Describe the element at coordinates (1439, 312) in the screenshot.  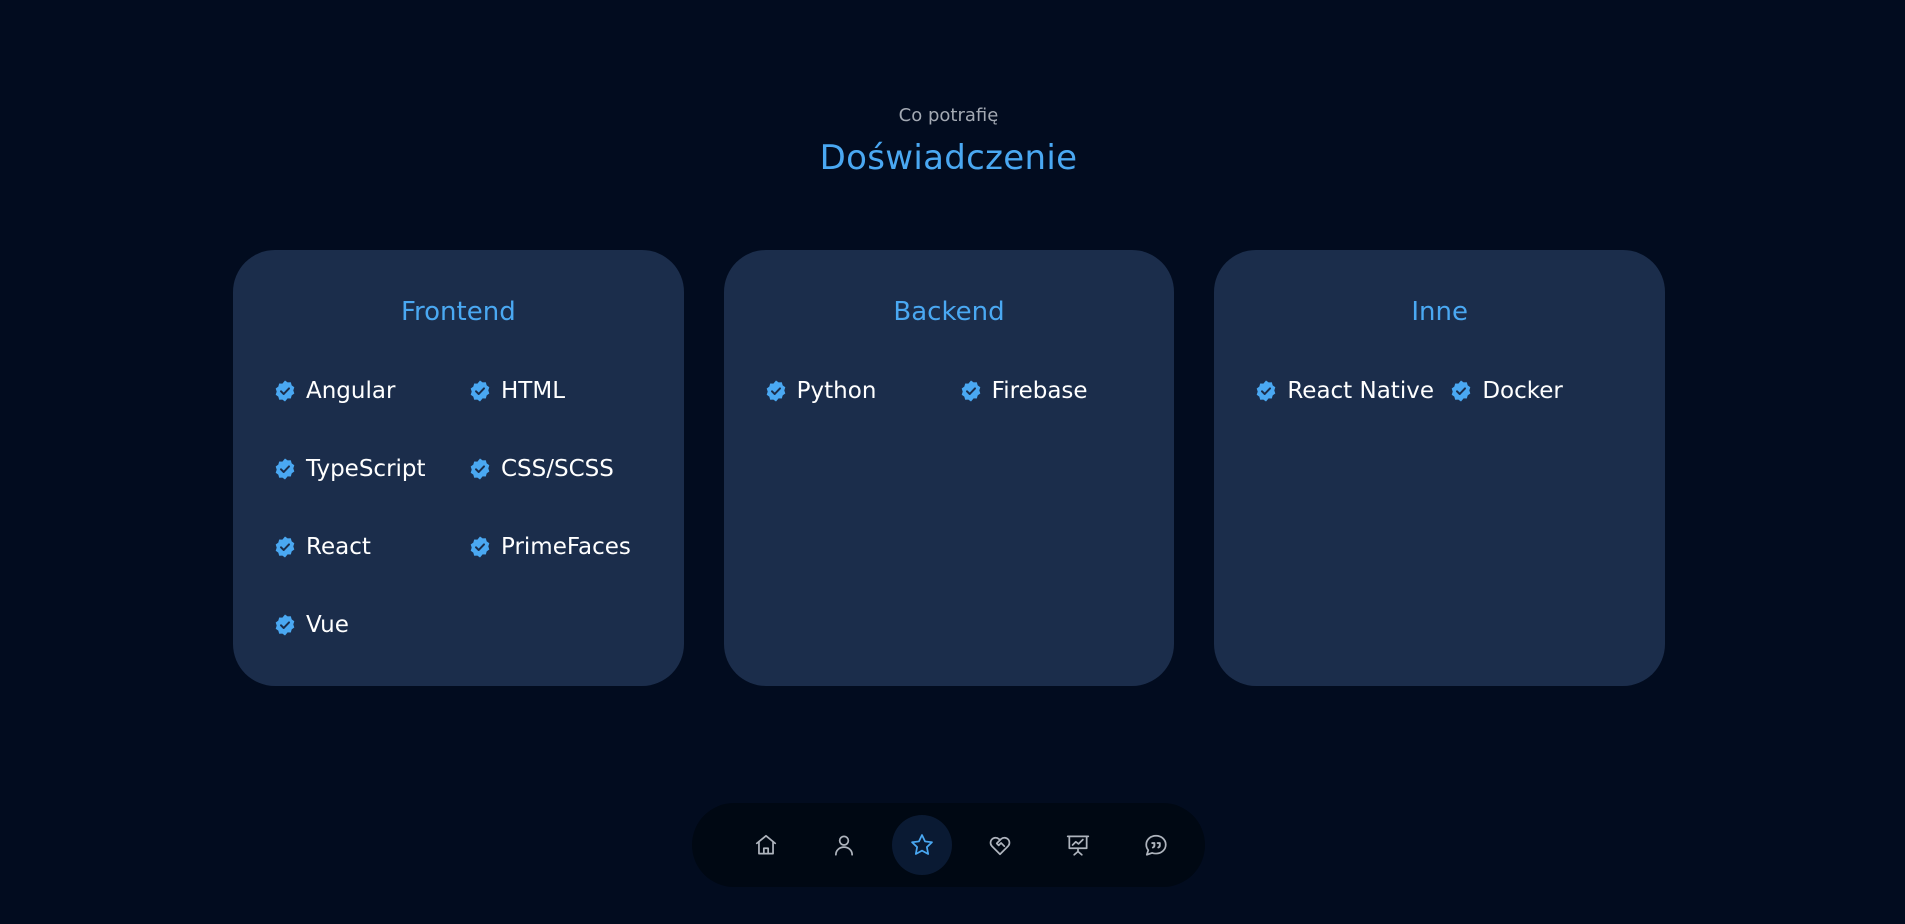
I see `card-title: Inne` at that location.